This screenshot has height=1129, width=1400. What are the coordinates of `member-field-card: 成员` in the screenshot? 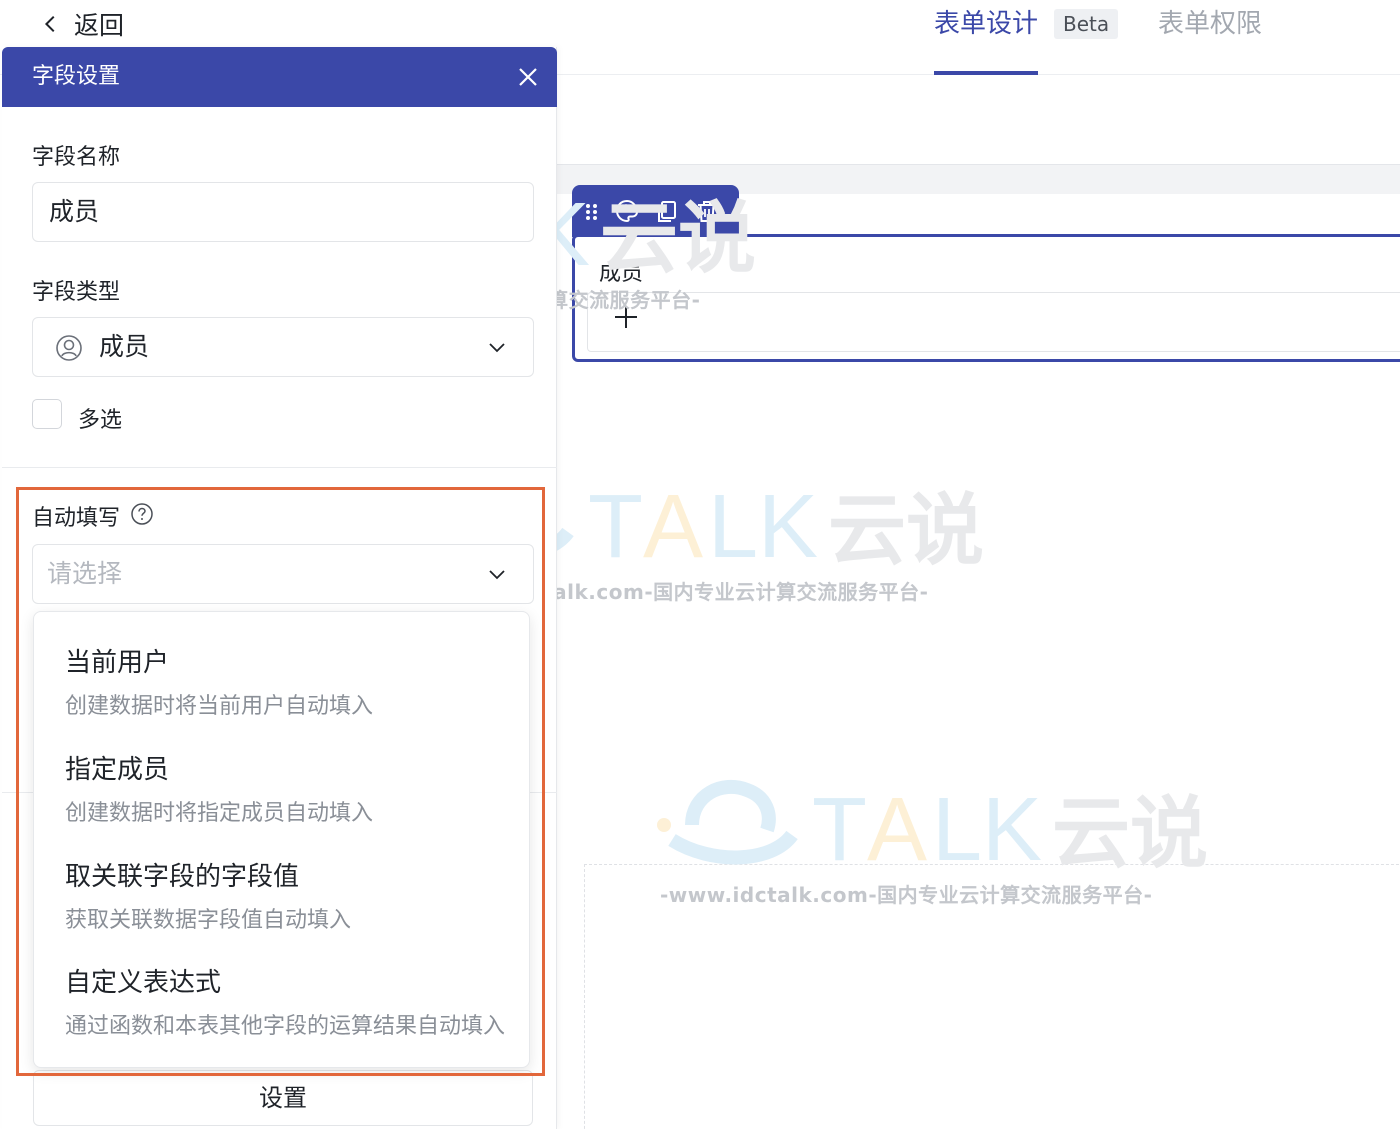 It's located at (986, 298).